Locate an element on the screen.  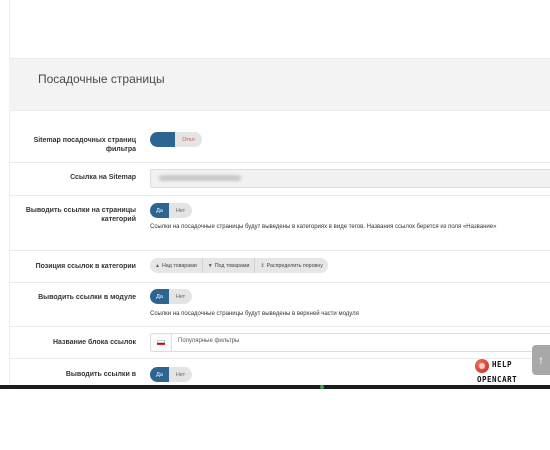
position-distribute-button: ⇕ Распределить поровну is located at coordinates (291, 265).